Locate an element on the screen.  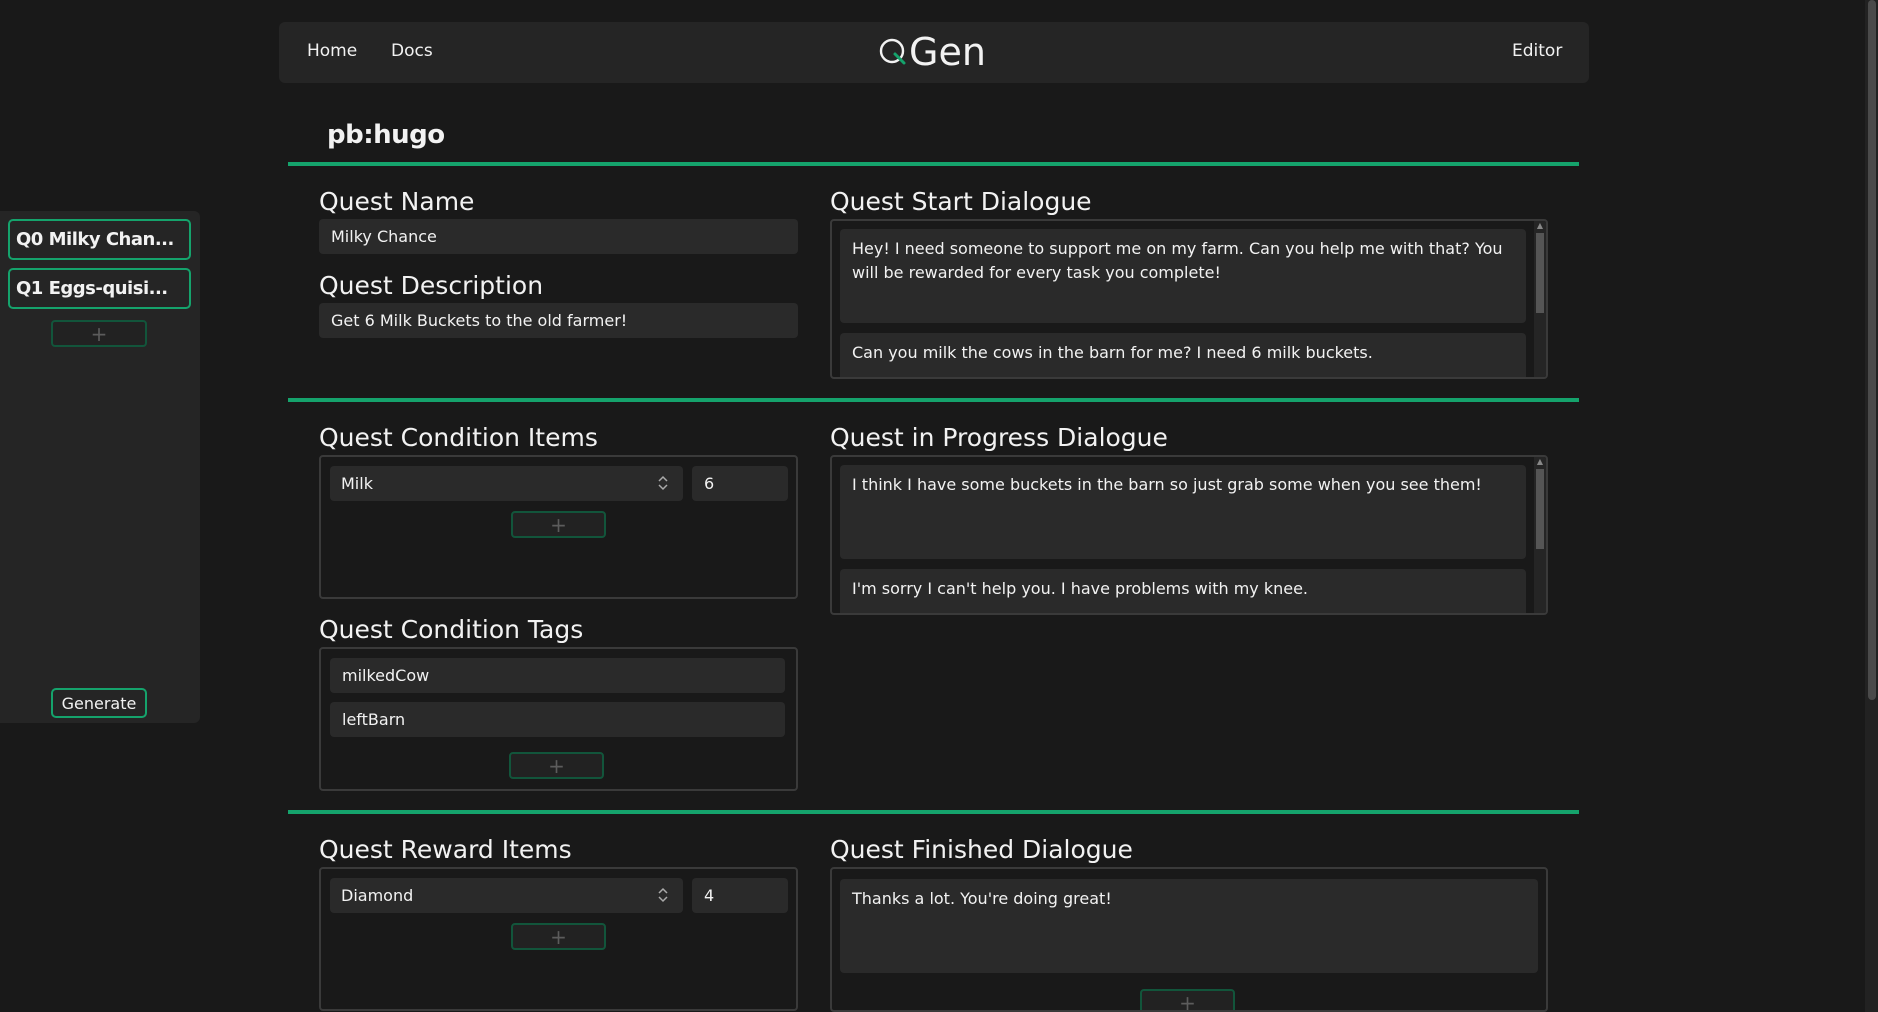
finished-dialogue-list: Thanks a lot. You're doing great! + is located at coordinates (1189, 939).